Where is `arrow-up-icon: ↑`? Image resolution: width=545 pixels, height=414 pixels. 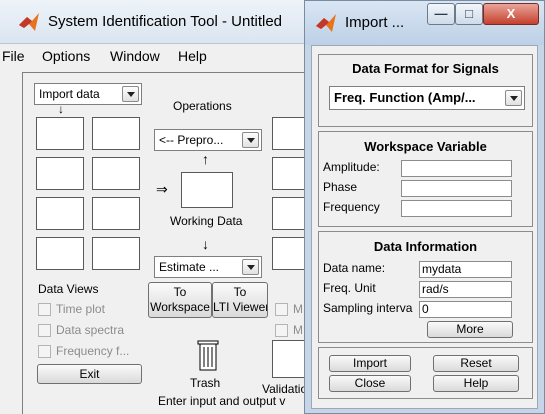
arrow-up-icon: ↑ is located at coordinates (205, 159).